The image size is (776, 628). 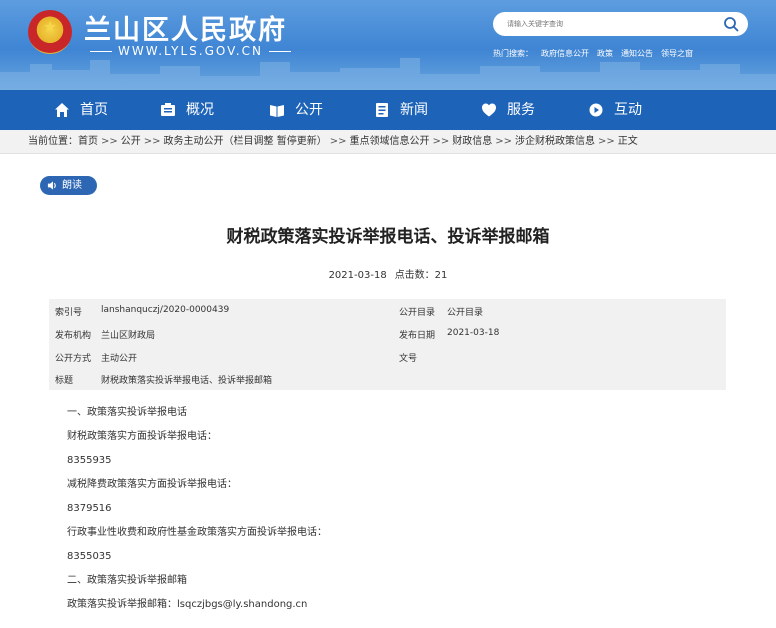 I want to click on article-clicks: 点击数：21, so click(x=421, y=275).